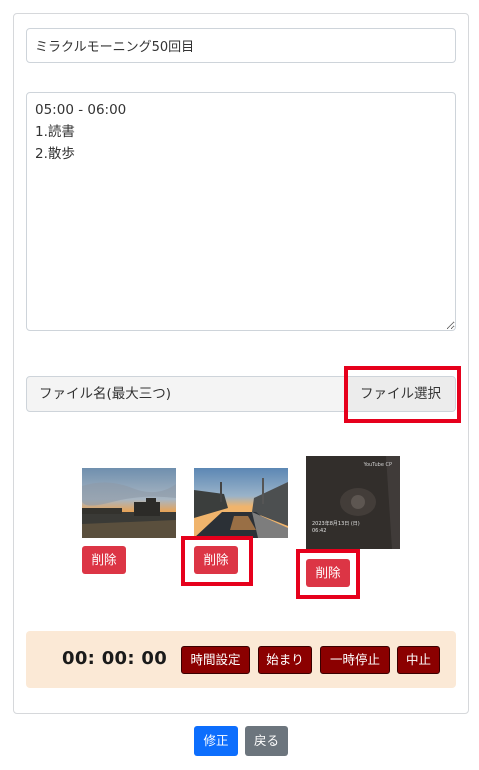 The height and width of the screenshot is (770, 479). I want to click on photo-time-text: 06:42, so click(319, 531).